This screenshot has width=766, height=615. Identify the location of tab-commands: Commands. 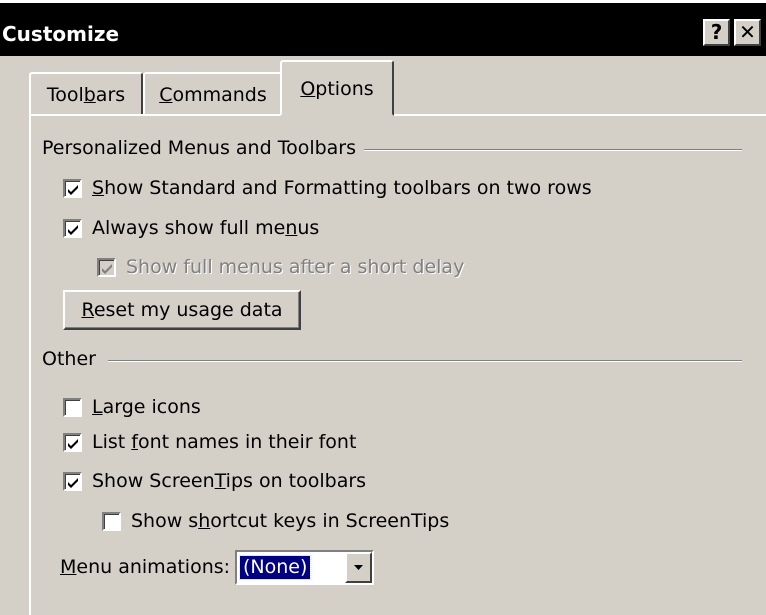
(213, 94).